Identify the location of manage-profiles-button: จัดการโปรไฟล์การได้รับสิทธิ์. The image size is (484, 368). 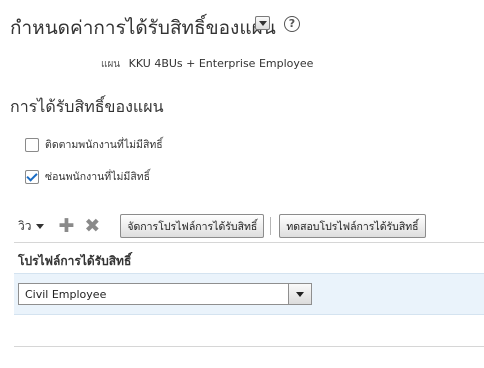
(192, 226).